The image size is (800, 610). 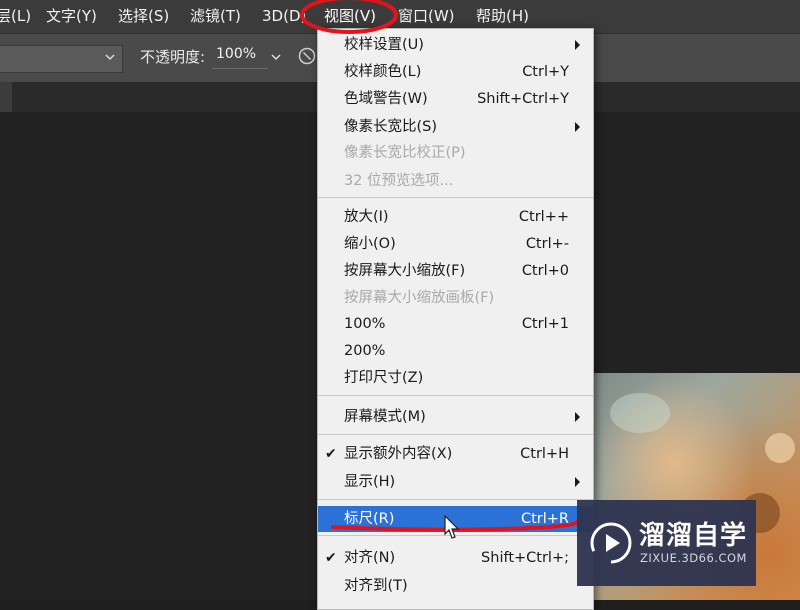 I want to click on menu-item-label: 色域警告(W), so click(x=386, y=99).